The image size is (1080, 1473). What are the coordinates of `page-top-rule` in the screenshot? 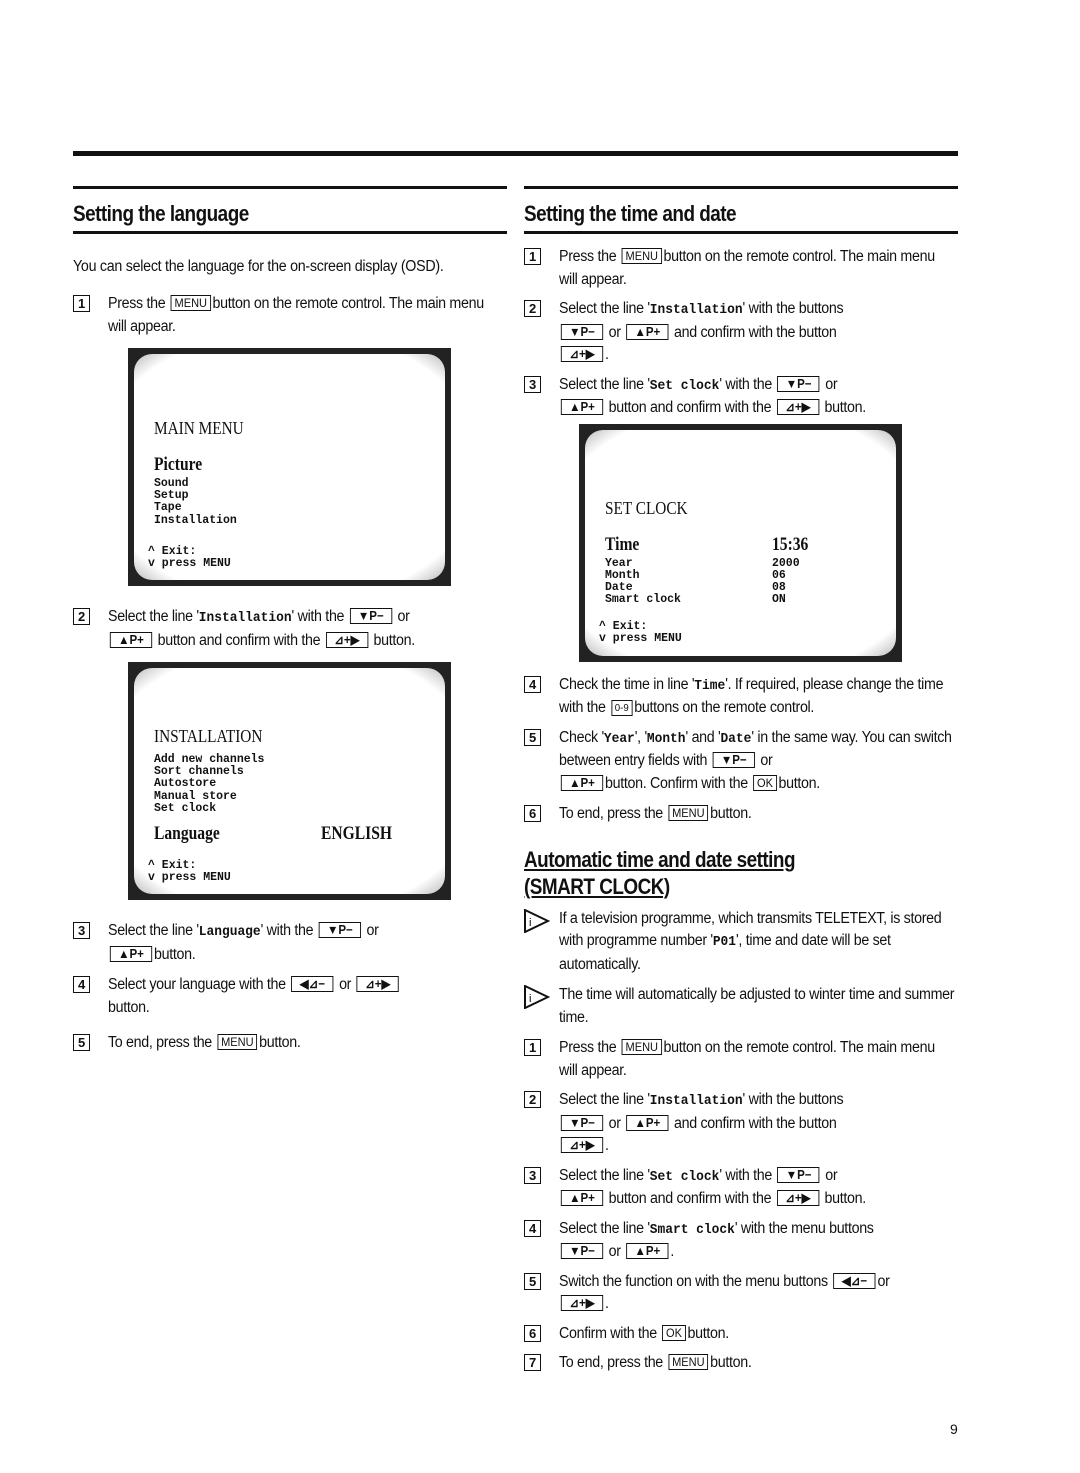 It's located at (515, 153).